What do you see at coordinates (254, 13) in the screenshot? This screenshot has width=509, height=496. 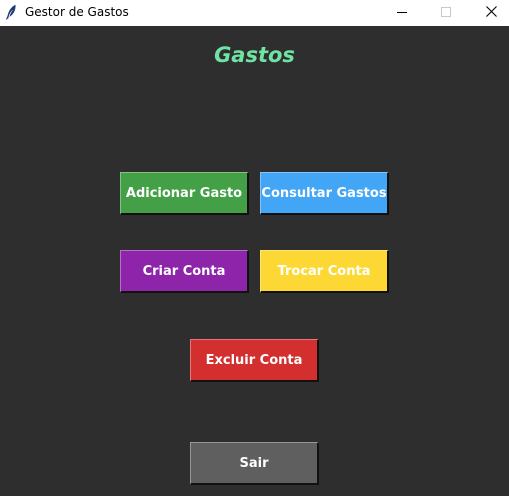 I see `title-bar: Gestor de Gastos` at bounding box center [254, 13].